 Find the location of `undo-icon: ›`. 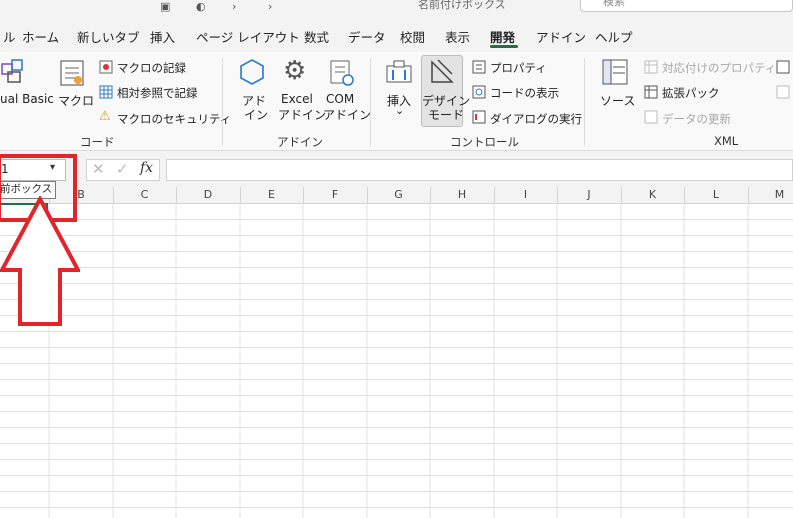

undo-icon: › is located at coordinates (234, 6).